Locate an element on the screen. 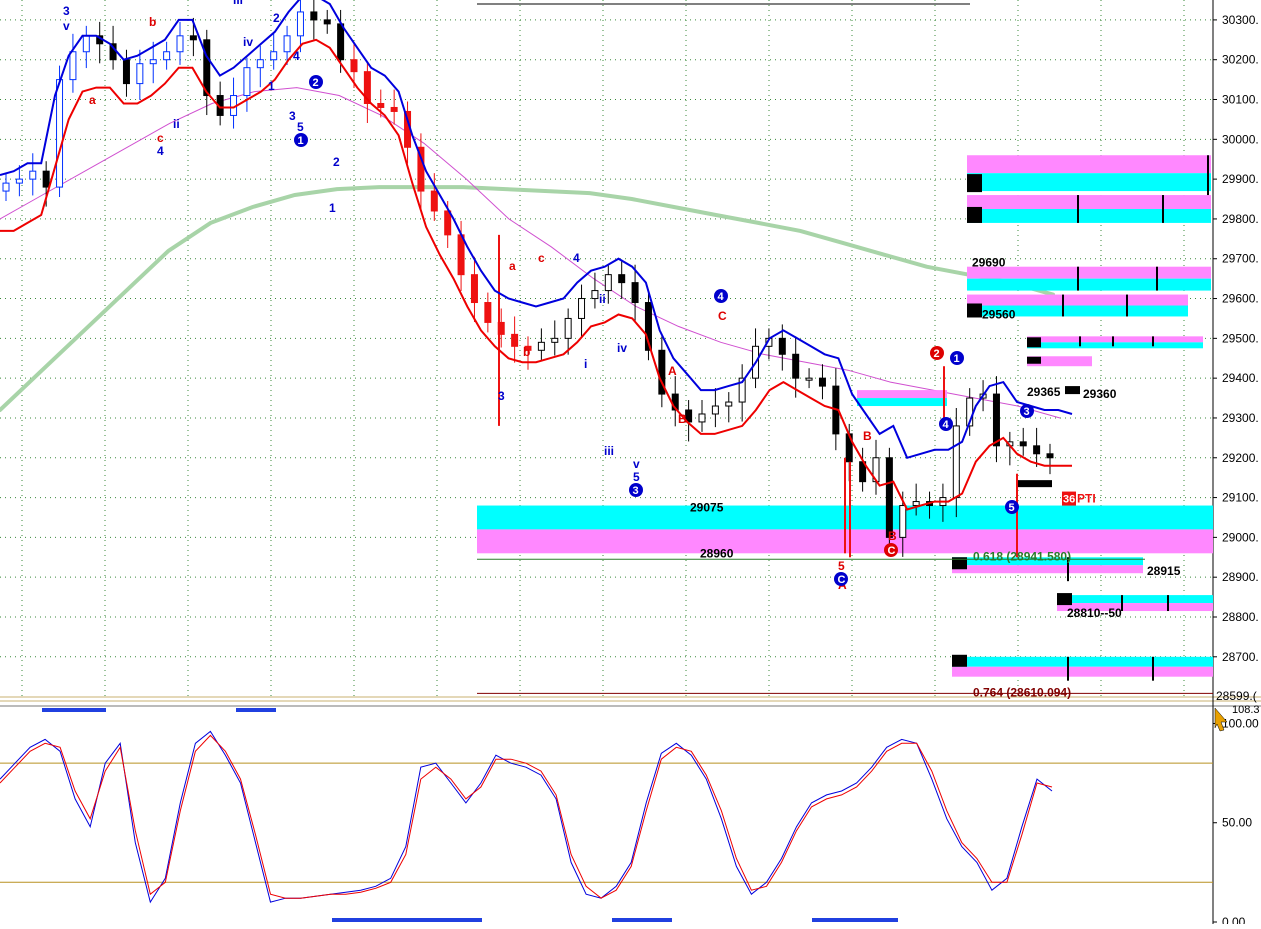 The image size is (1261, 929). wave-label: iv is located at coordinates (248, 42).